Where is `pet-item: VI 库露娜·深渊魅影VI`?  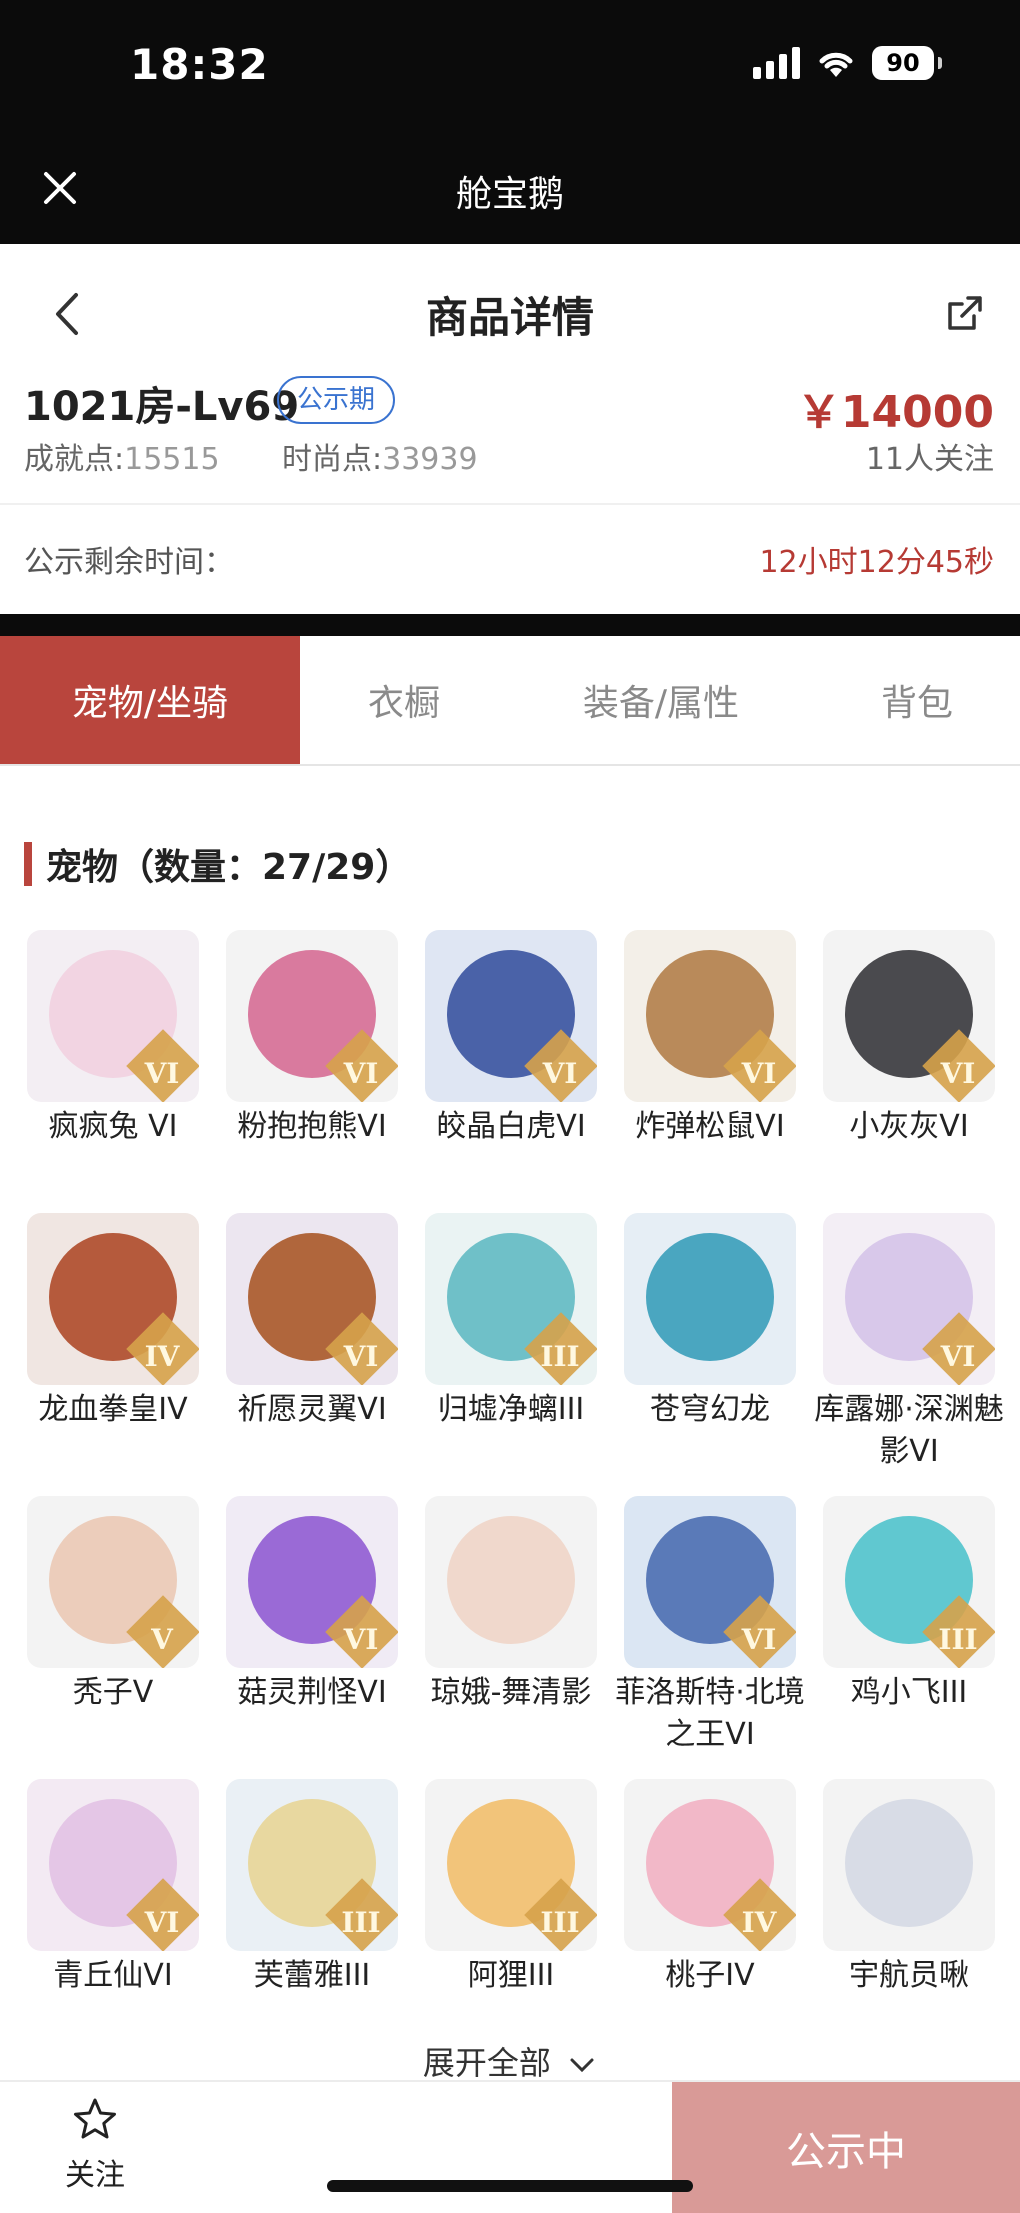 pet-item: VI 库露娜·深渊魅影VI is located at coordinates (909, 1354).